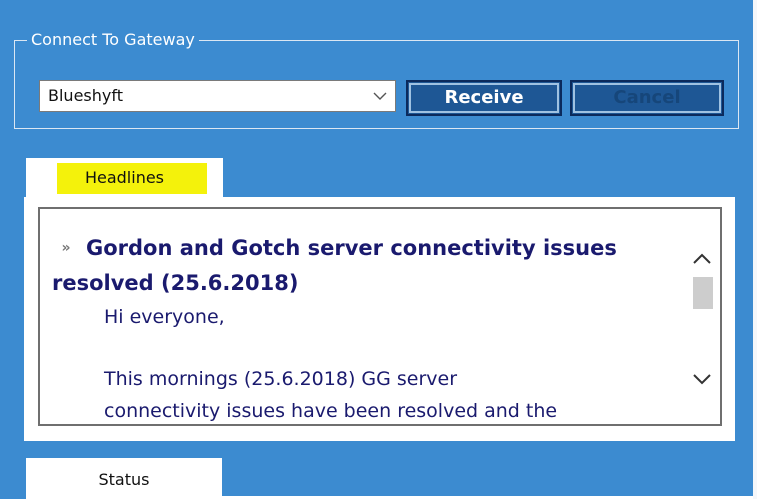  What do you see at coordinates (85, 95) in the screenshot?
I see `gateway-select-value: Blueshyft` at bounding box center [85, 95].